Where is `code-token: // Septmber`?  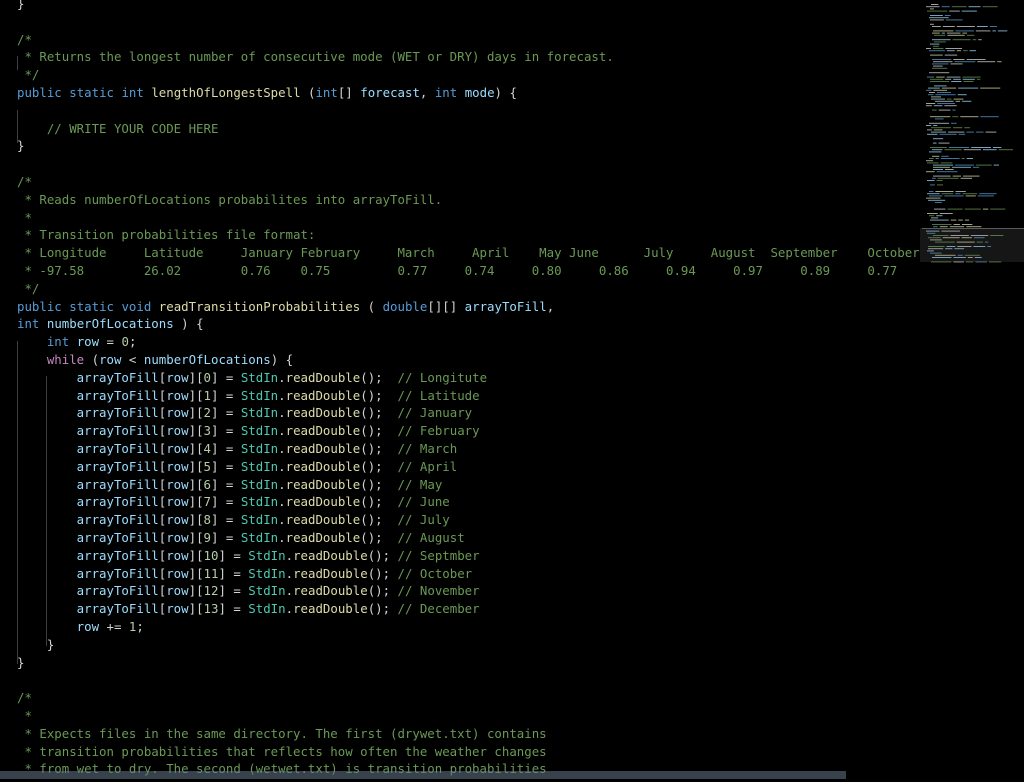
code-token: // Septmber is located at coordinates (438, 555).